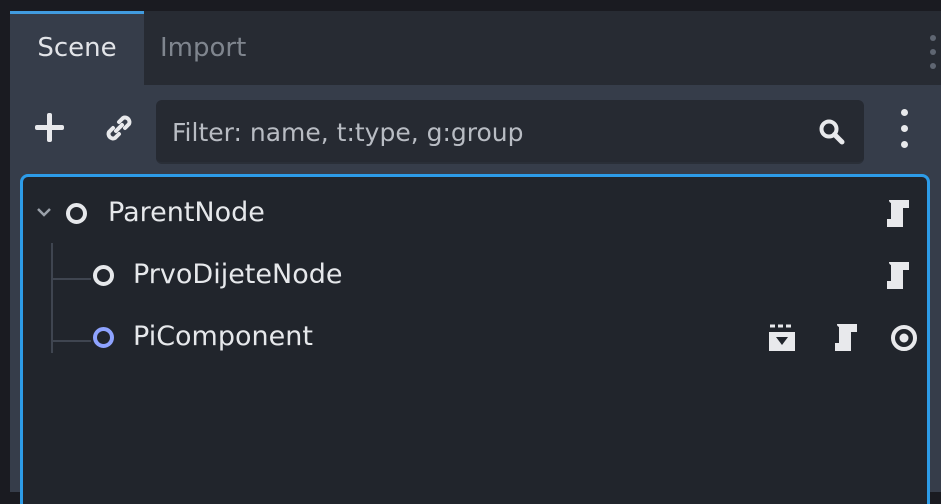 This screenshot has width=941, height=504. I want to click on filter-field, so click(510, 132).